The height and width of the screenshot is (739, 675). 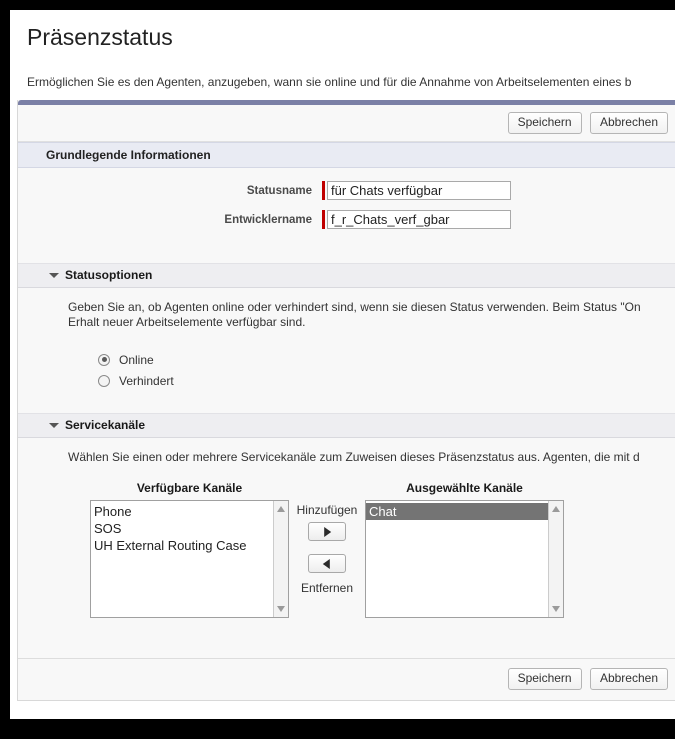 I want to click on selected-channels-column: Ausgewählte Kanäle Chat, so click(x=464, y=549).